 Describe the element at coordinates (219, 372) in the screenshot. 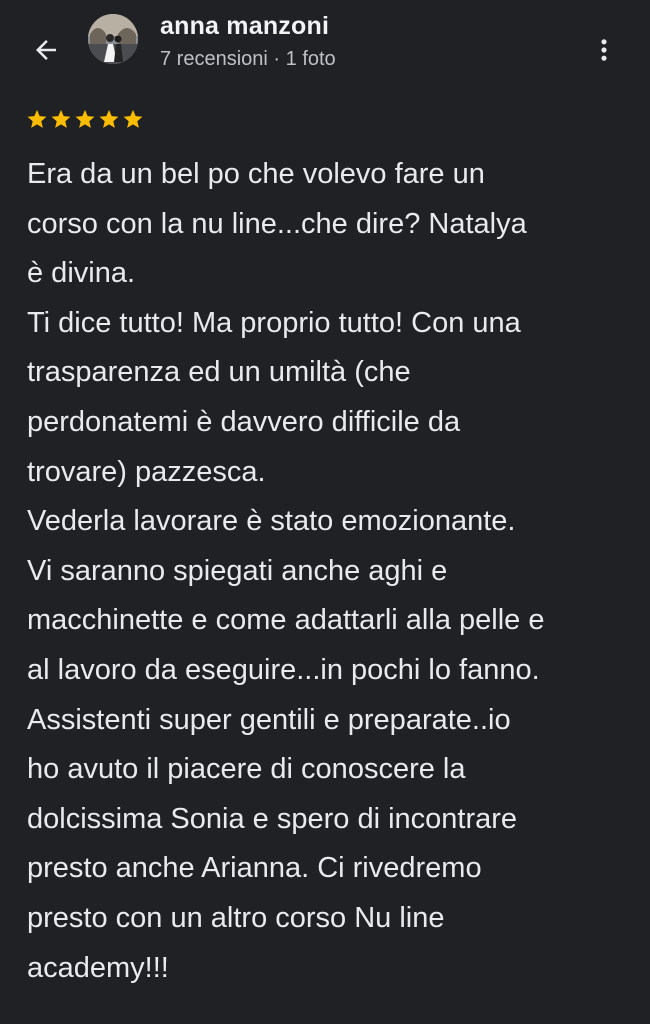

I see `review-text-line: trasparenza ed un umiltà (che` at that location.